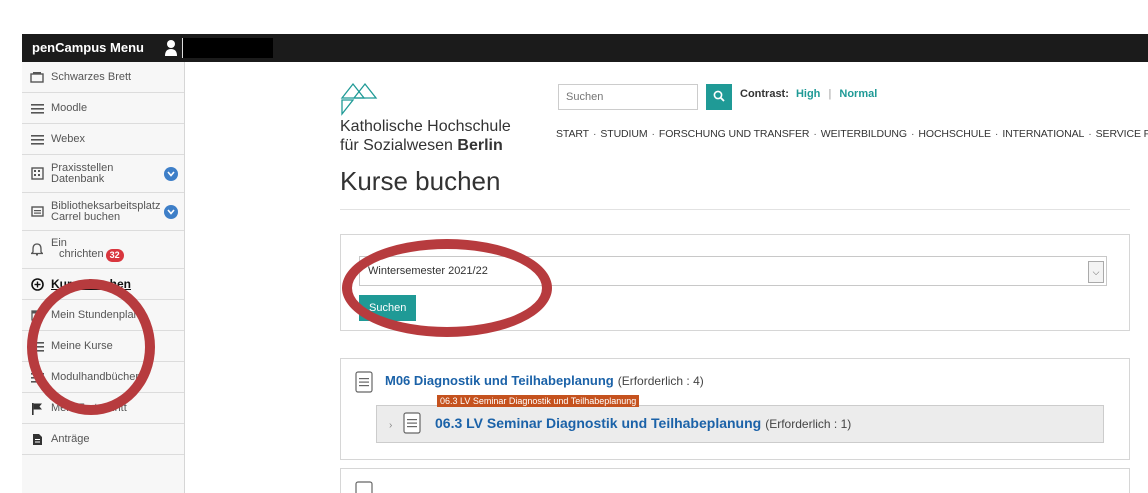  Describe the element at coordinates (95, 376) in the screenshot. I see `sidebar-item-label: Modulhandbücher` at that location.